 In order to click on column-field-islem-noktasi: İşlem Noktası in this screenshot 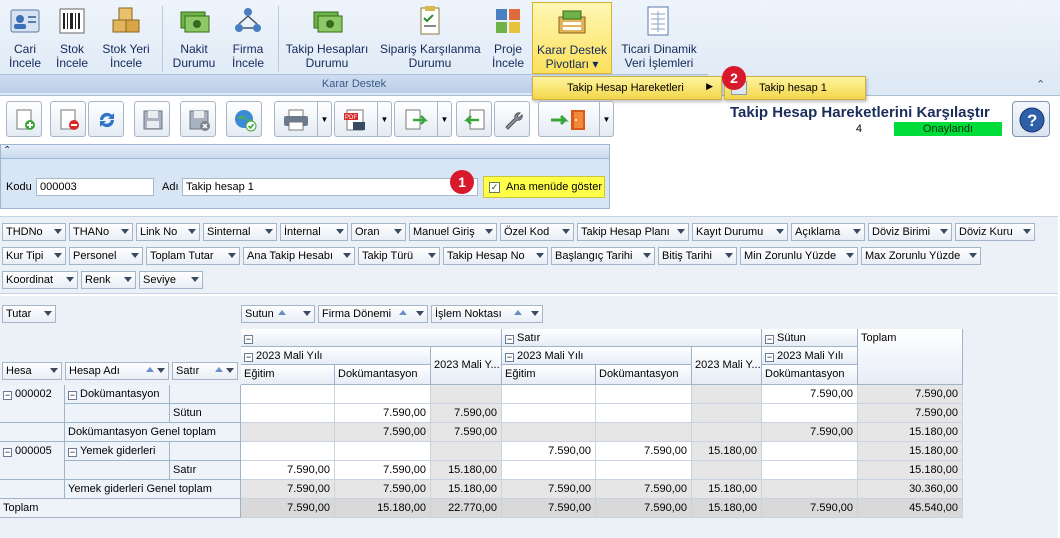, I will do `click(487, 314)`.